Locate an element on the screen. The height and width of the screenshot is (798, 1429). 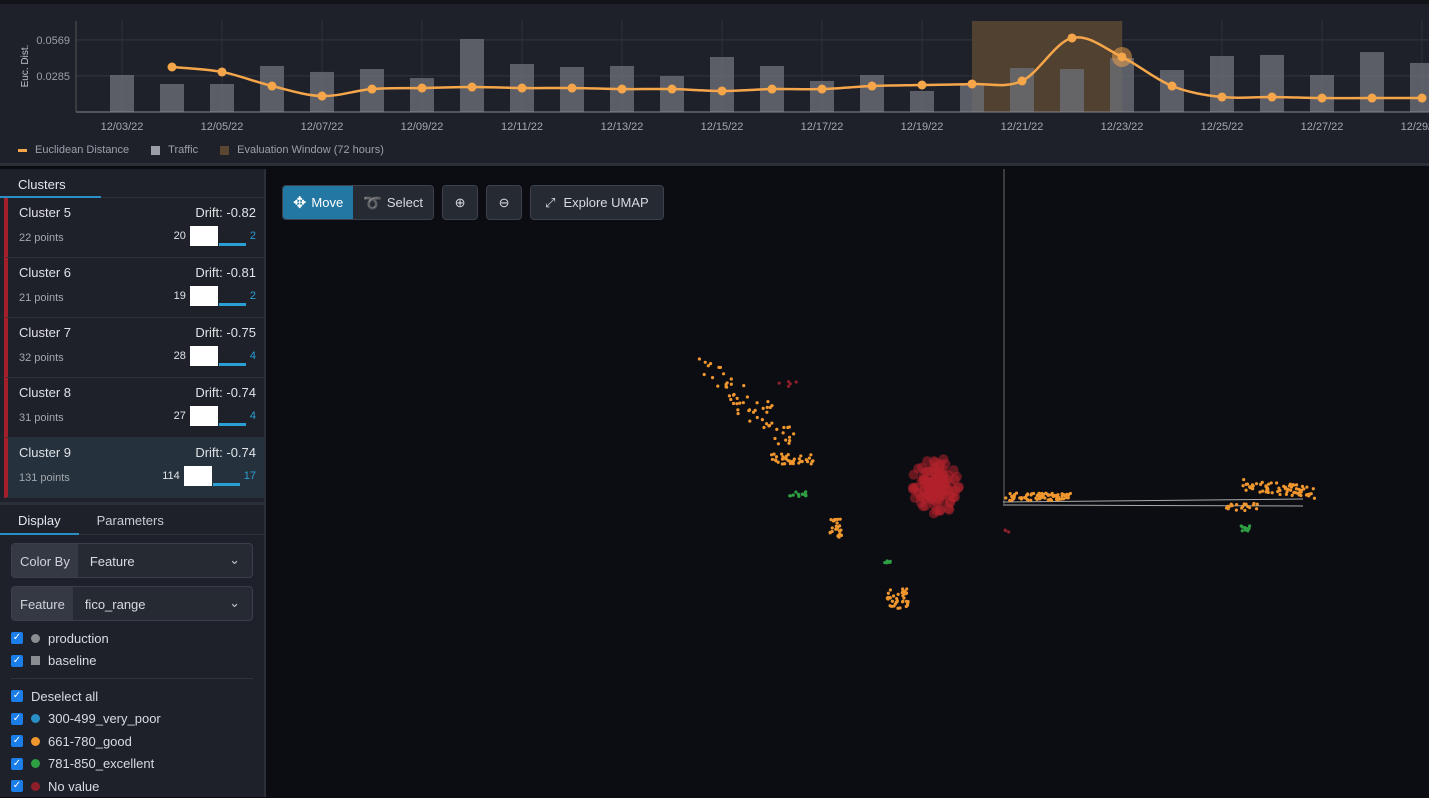
legend-traffic: Traffic is located at coordinates (174, 150).